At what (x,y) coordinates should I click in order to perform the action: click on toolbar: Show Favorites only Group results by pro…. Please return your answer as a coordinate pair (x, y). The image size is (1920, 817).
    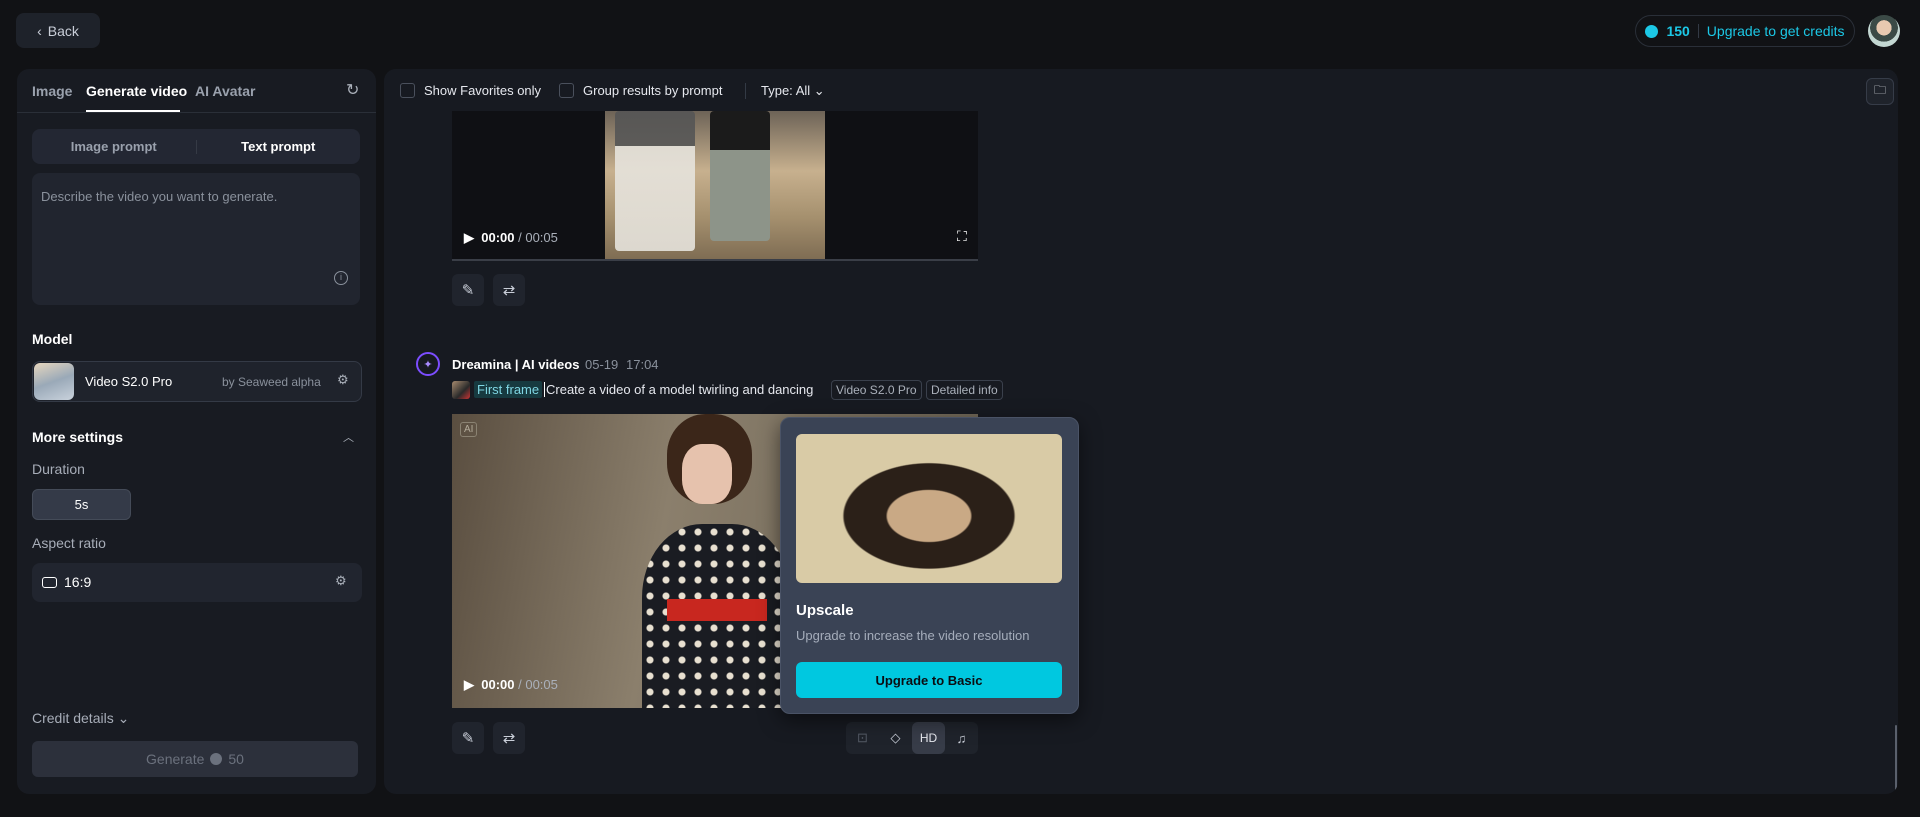
    Looking at the image, I should click on (1141, 90).